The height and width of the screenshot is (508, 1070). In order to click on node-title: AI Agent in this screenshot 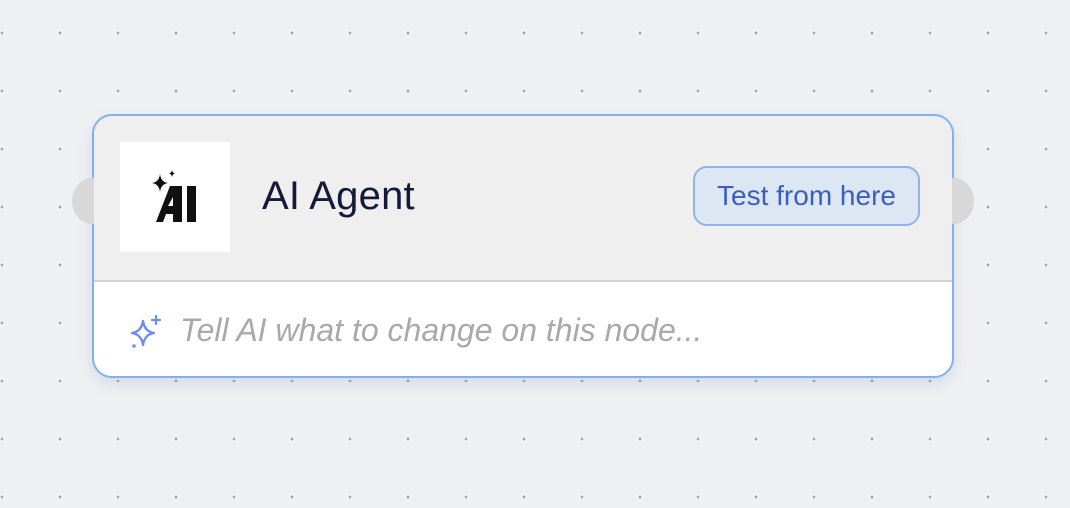, I will do `click(338, 196)`.